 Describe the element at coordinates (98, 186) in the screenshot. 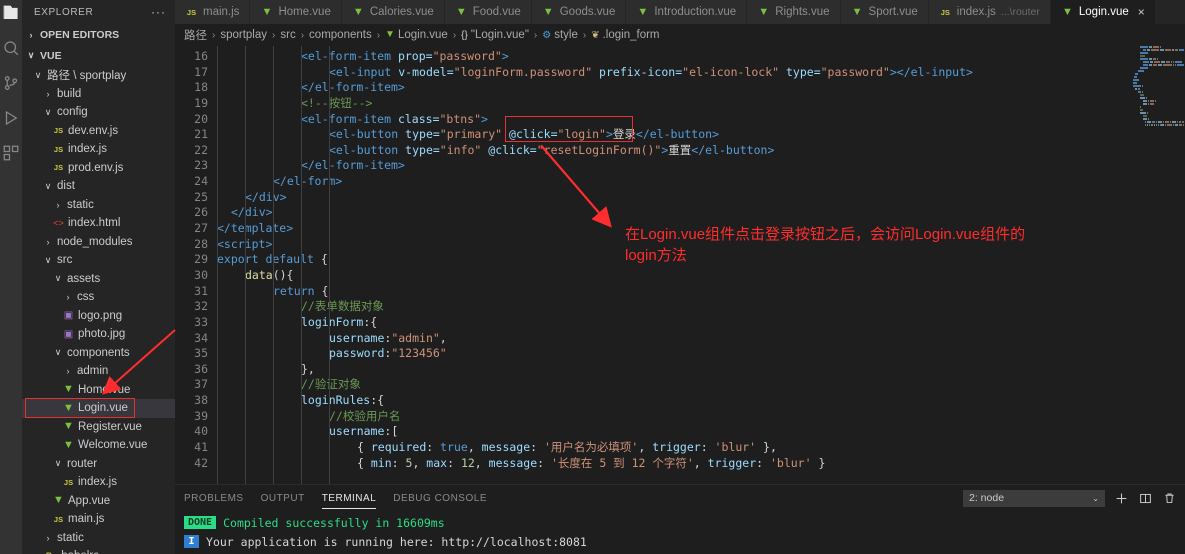

I see `tree-item-dist: ∨ dist` at that location.